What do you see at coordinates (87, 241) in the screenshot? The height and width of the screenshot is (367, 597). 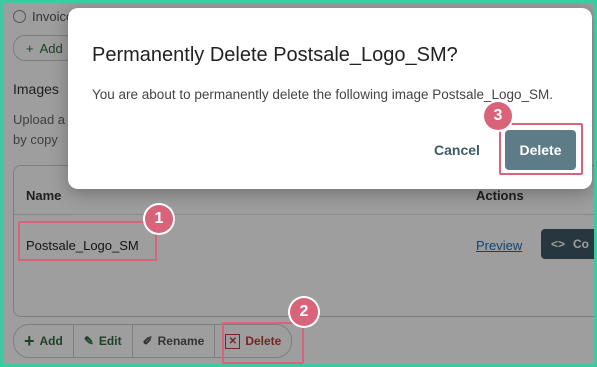 I see `highlight-image-name` at bounding box center [87, 241].